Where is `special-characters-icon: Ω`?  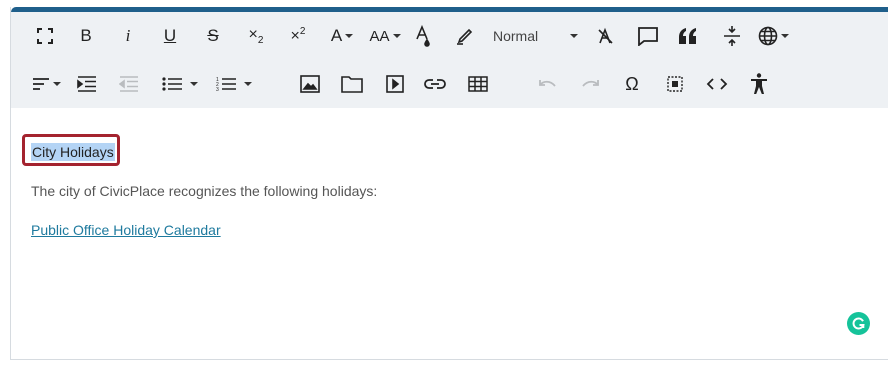
special-characters-icon: Ω is located at coordinates (632, 84).